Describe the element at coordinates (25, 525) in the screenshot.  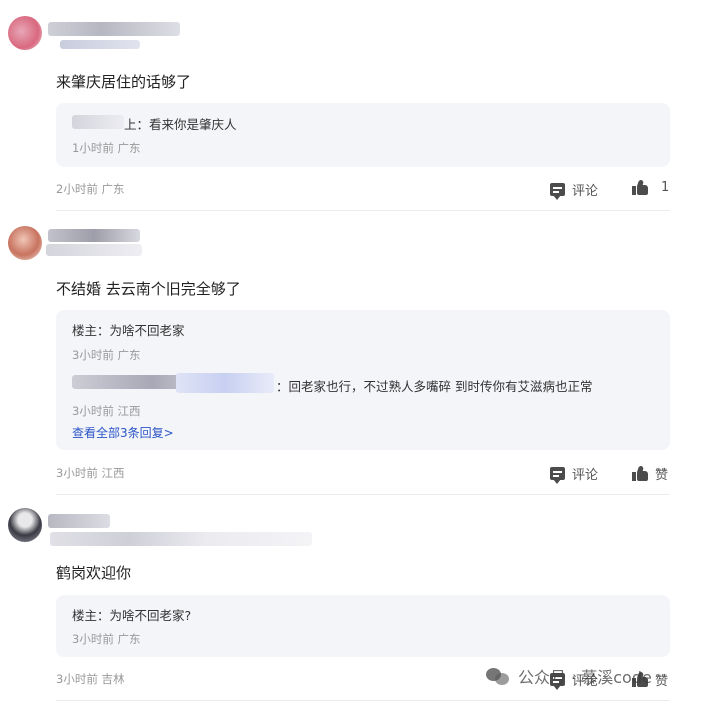
I see `avatar` at that location.